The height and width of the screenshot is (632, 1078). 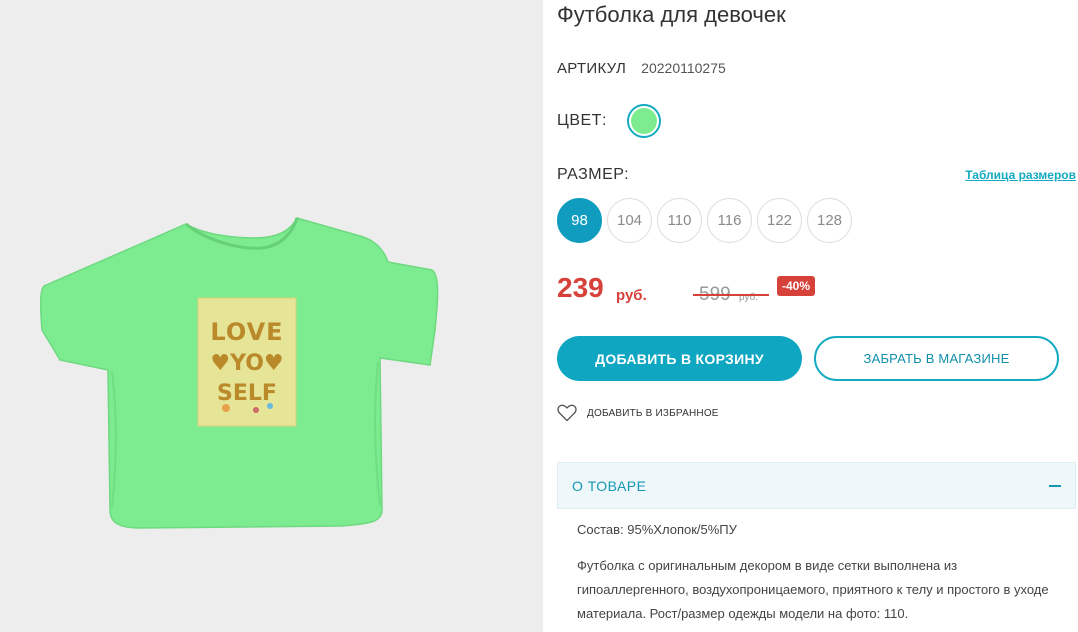 I want to click on size-option-104: 104, so click(x=629, y=220).